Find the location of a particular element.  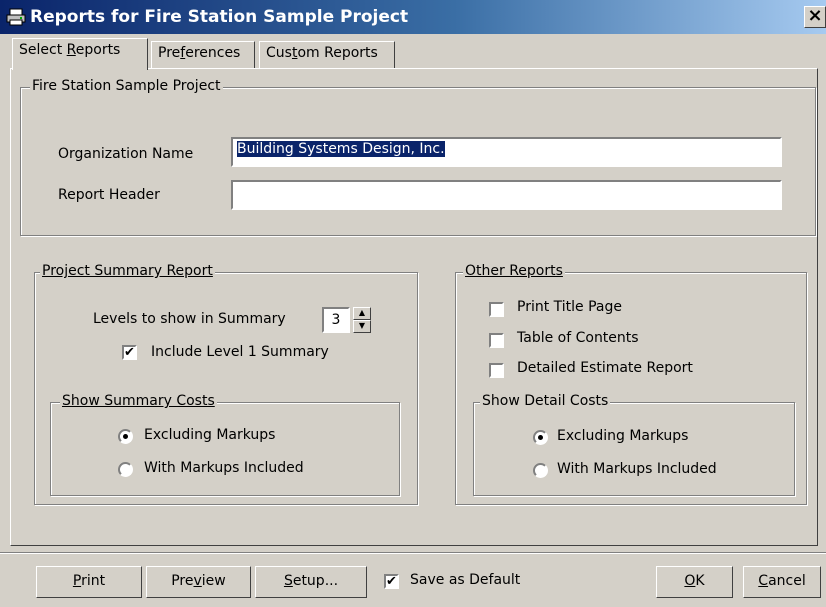

detailed-estimate-label: Detailed Estimate Report is located at coordinates (605, 368).